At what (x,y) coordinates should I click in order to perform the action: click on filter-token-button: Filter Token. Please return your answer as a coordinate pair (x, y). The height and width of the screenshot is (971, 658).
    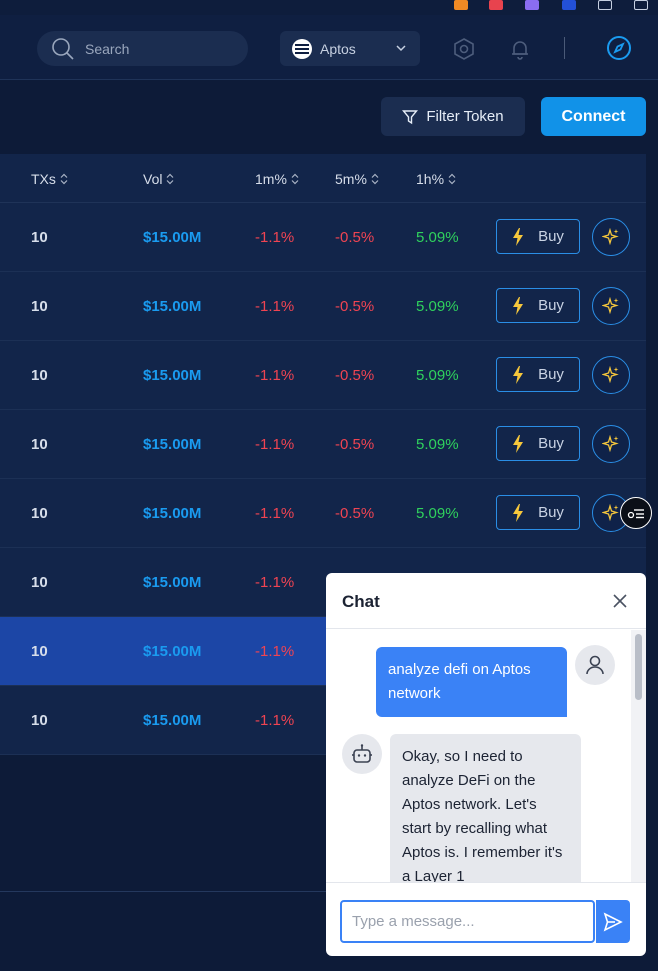
    Looking at the image, I should click on (453, 116).